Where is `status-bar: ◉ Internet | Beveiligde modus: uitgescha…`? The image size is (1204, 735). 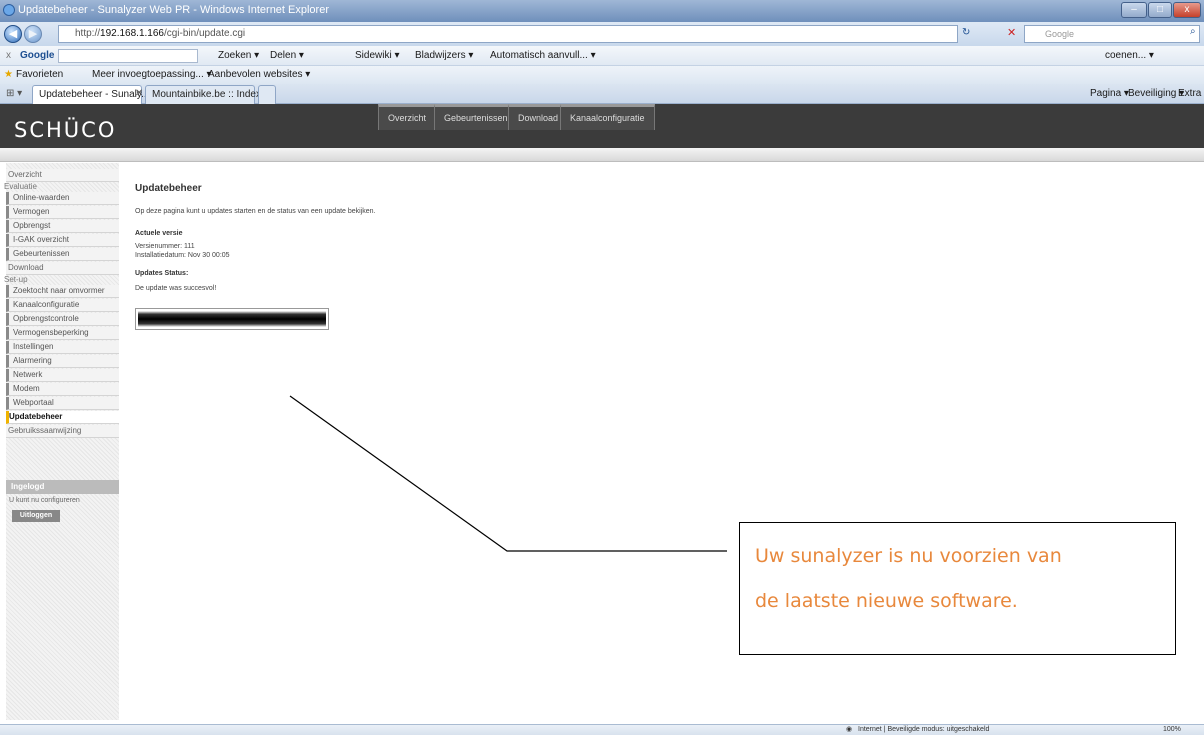 status-bar: ◉ Internet | Beveiligde modus: uitgescha… is located at coordinates (602, 729).